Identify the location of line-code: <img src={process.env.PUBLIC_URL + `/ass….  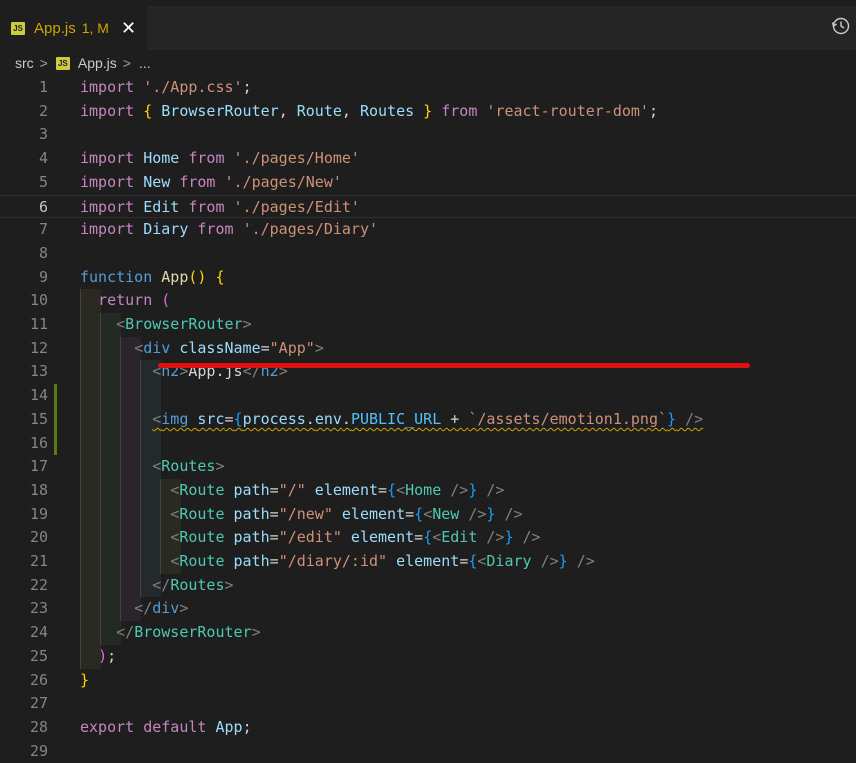
(391, 420).